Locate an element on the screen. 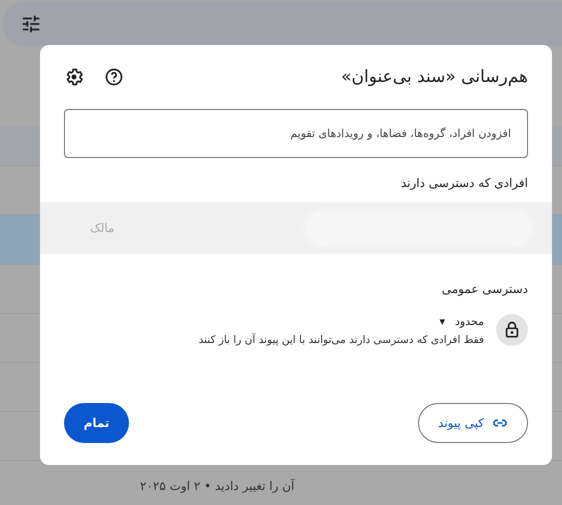 This screenshot has height=505, width=562. done-button: تمام is located at coordinates (96, 423).